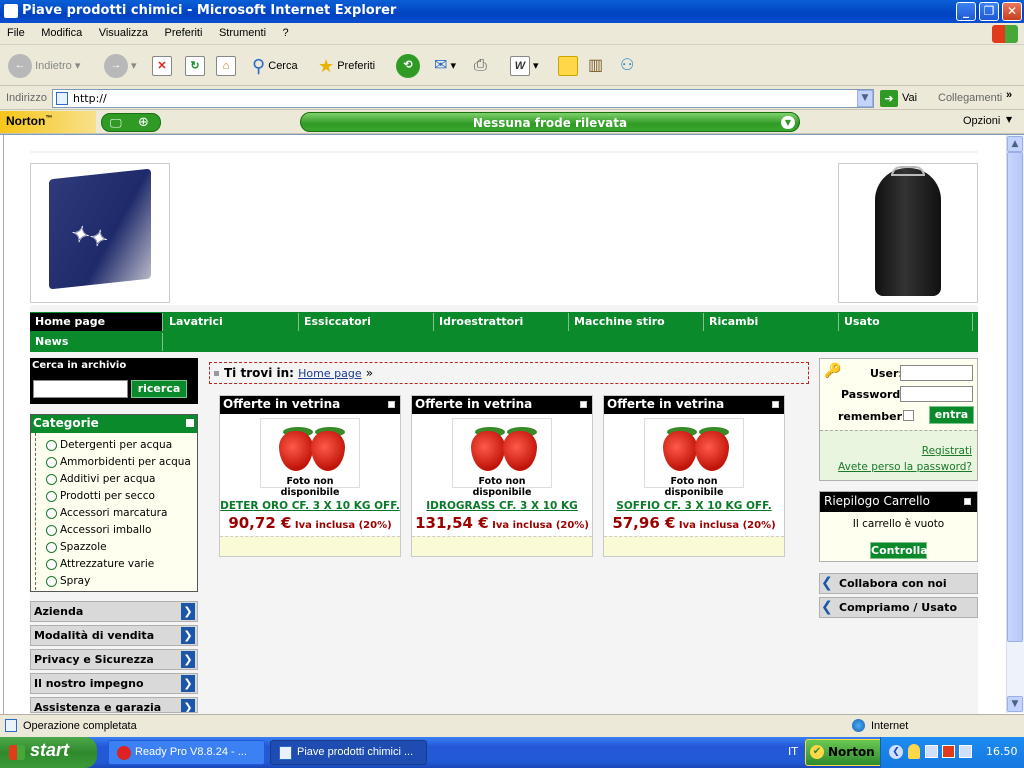 Image resolution: width=1024 pixels, height=768 pixels. Describe the element at coordinates (116, 496) in the screenshot. I see `category-item: Prodotti per secco` at that location.